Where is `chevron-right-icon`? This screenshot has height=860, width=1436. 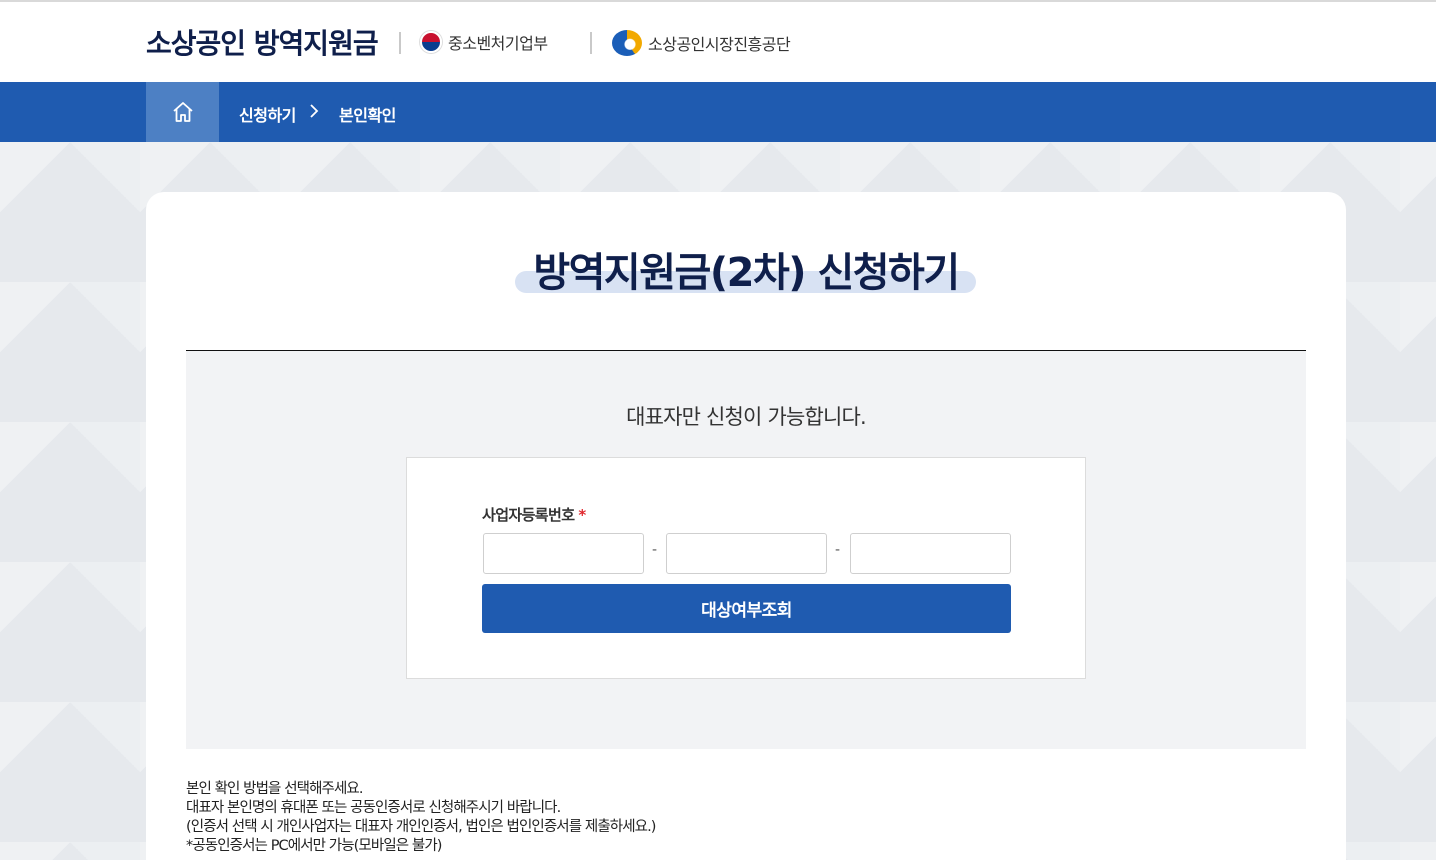 chevron-right-icon is located at coordinates (314, 111).